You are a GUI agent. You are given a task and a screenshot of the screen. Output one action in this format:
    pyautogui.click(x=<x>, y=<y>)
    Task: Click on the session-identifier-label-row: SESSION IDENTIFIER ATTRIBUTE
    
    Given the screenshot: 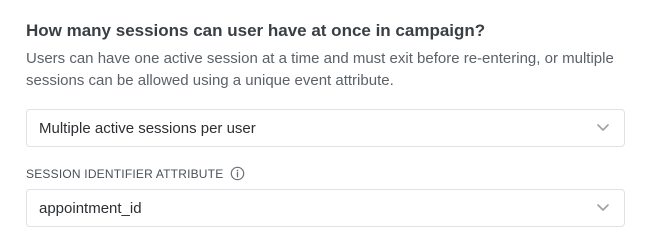 What is the action you would take?
    pyautogui.click(x=135, y=173)
    